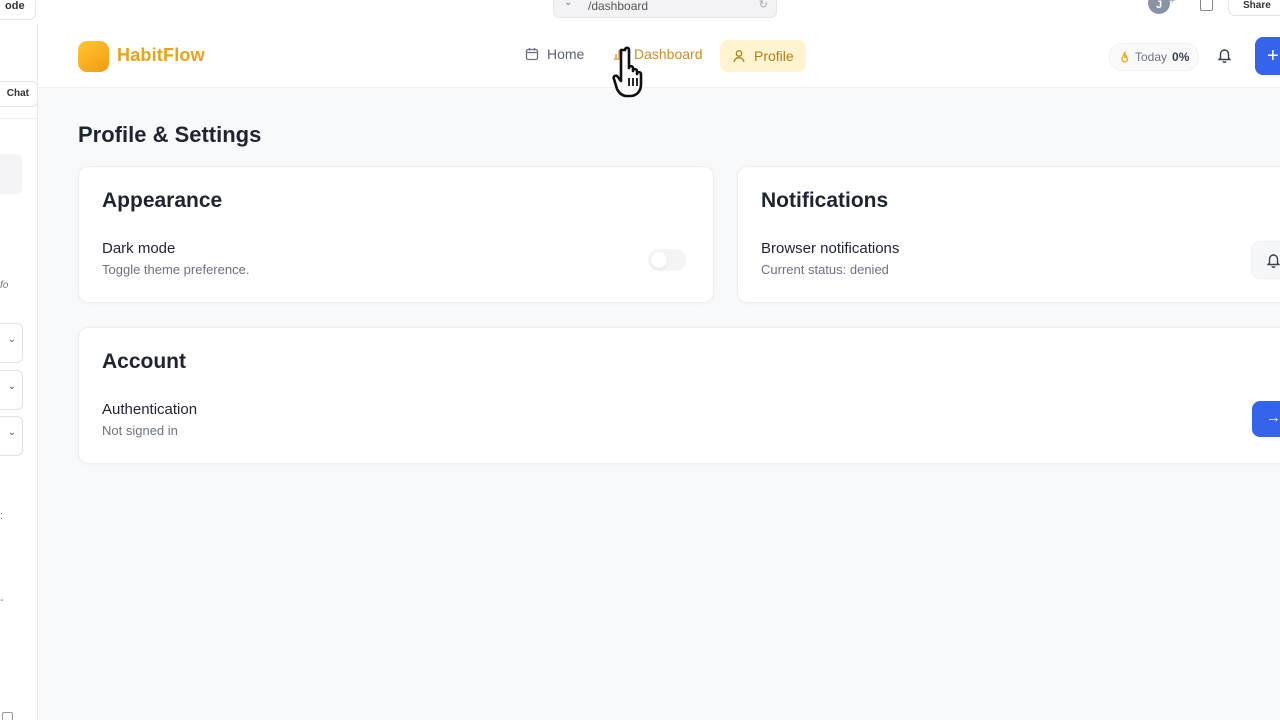 Image resolution: width=1280 pixels, height=720 pixels. I want to click on authentication-status: Not signed in, so click(140, 430).